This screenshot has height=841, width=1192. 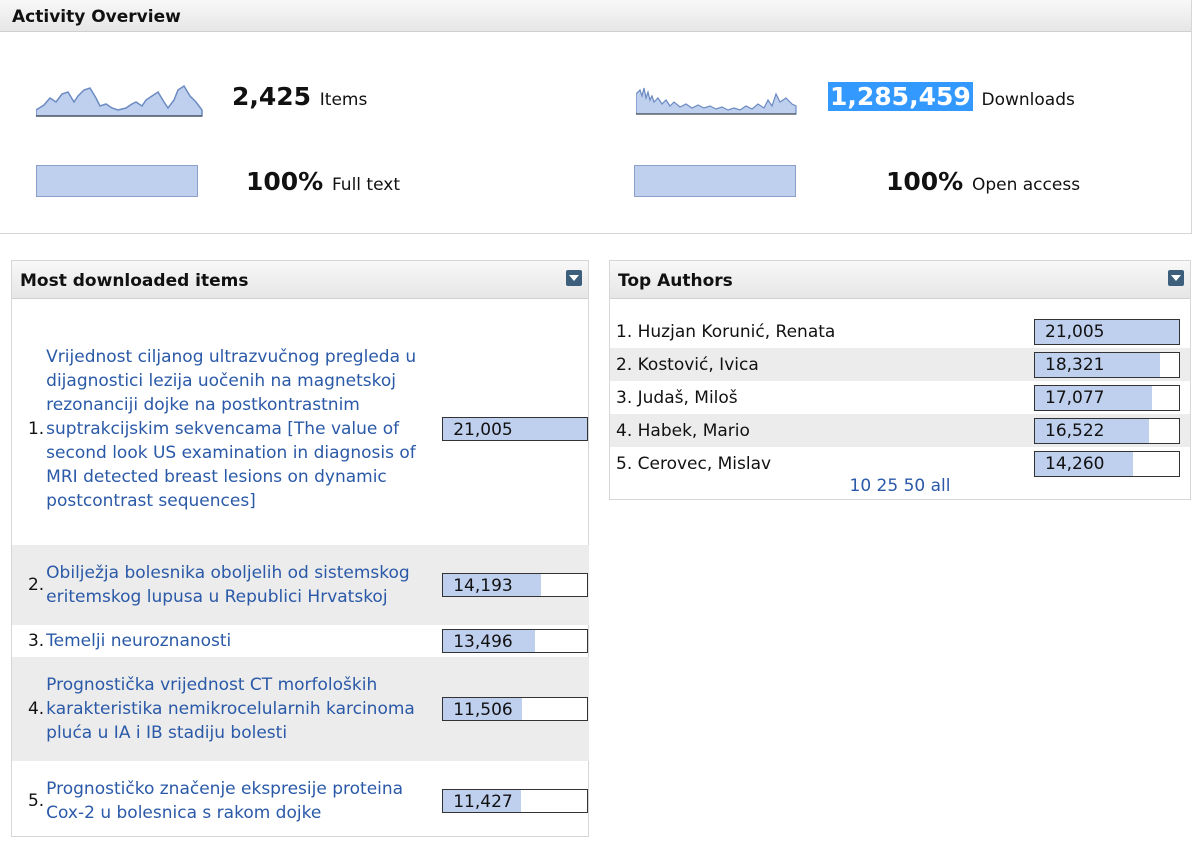 What do you see at coordinates (300, 280) in the screenshot?
I see `most-downloaded-header: Most downloaded items` at bounding box center [300, 280].